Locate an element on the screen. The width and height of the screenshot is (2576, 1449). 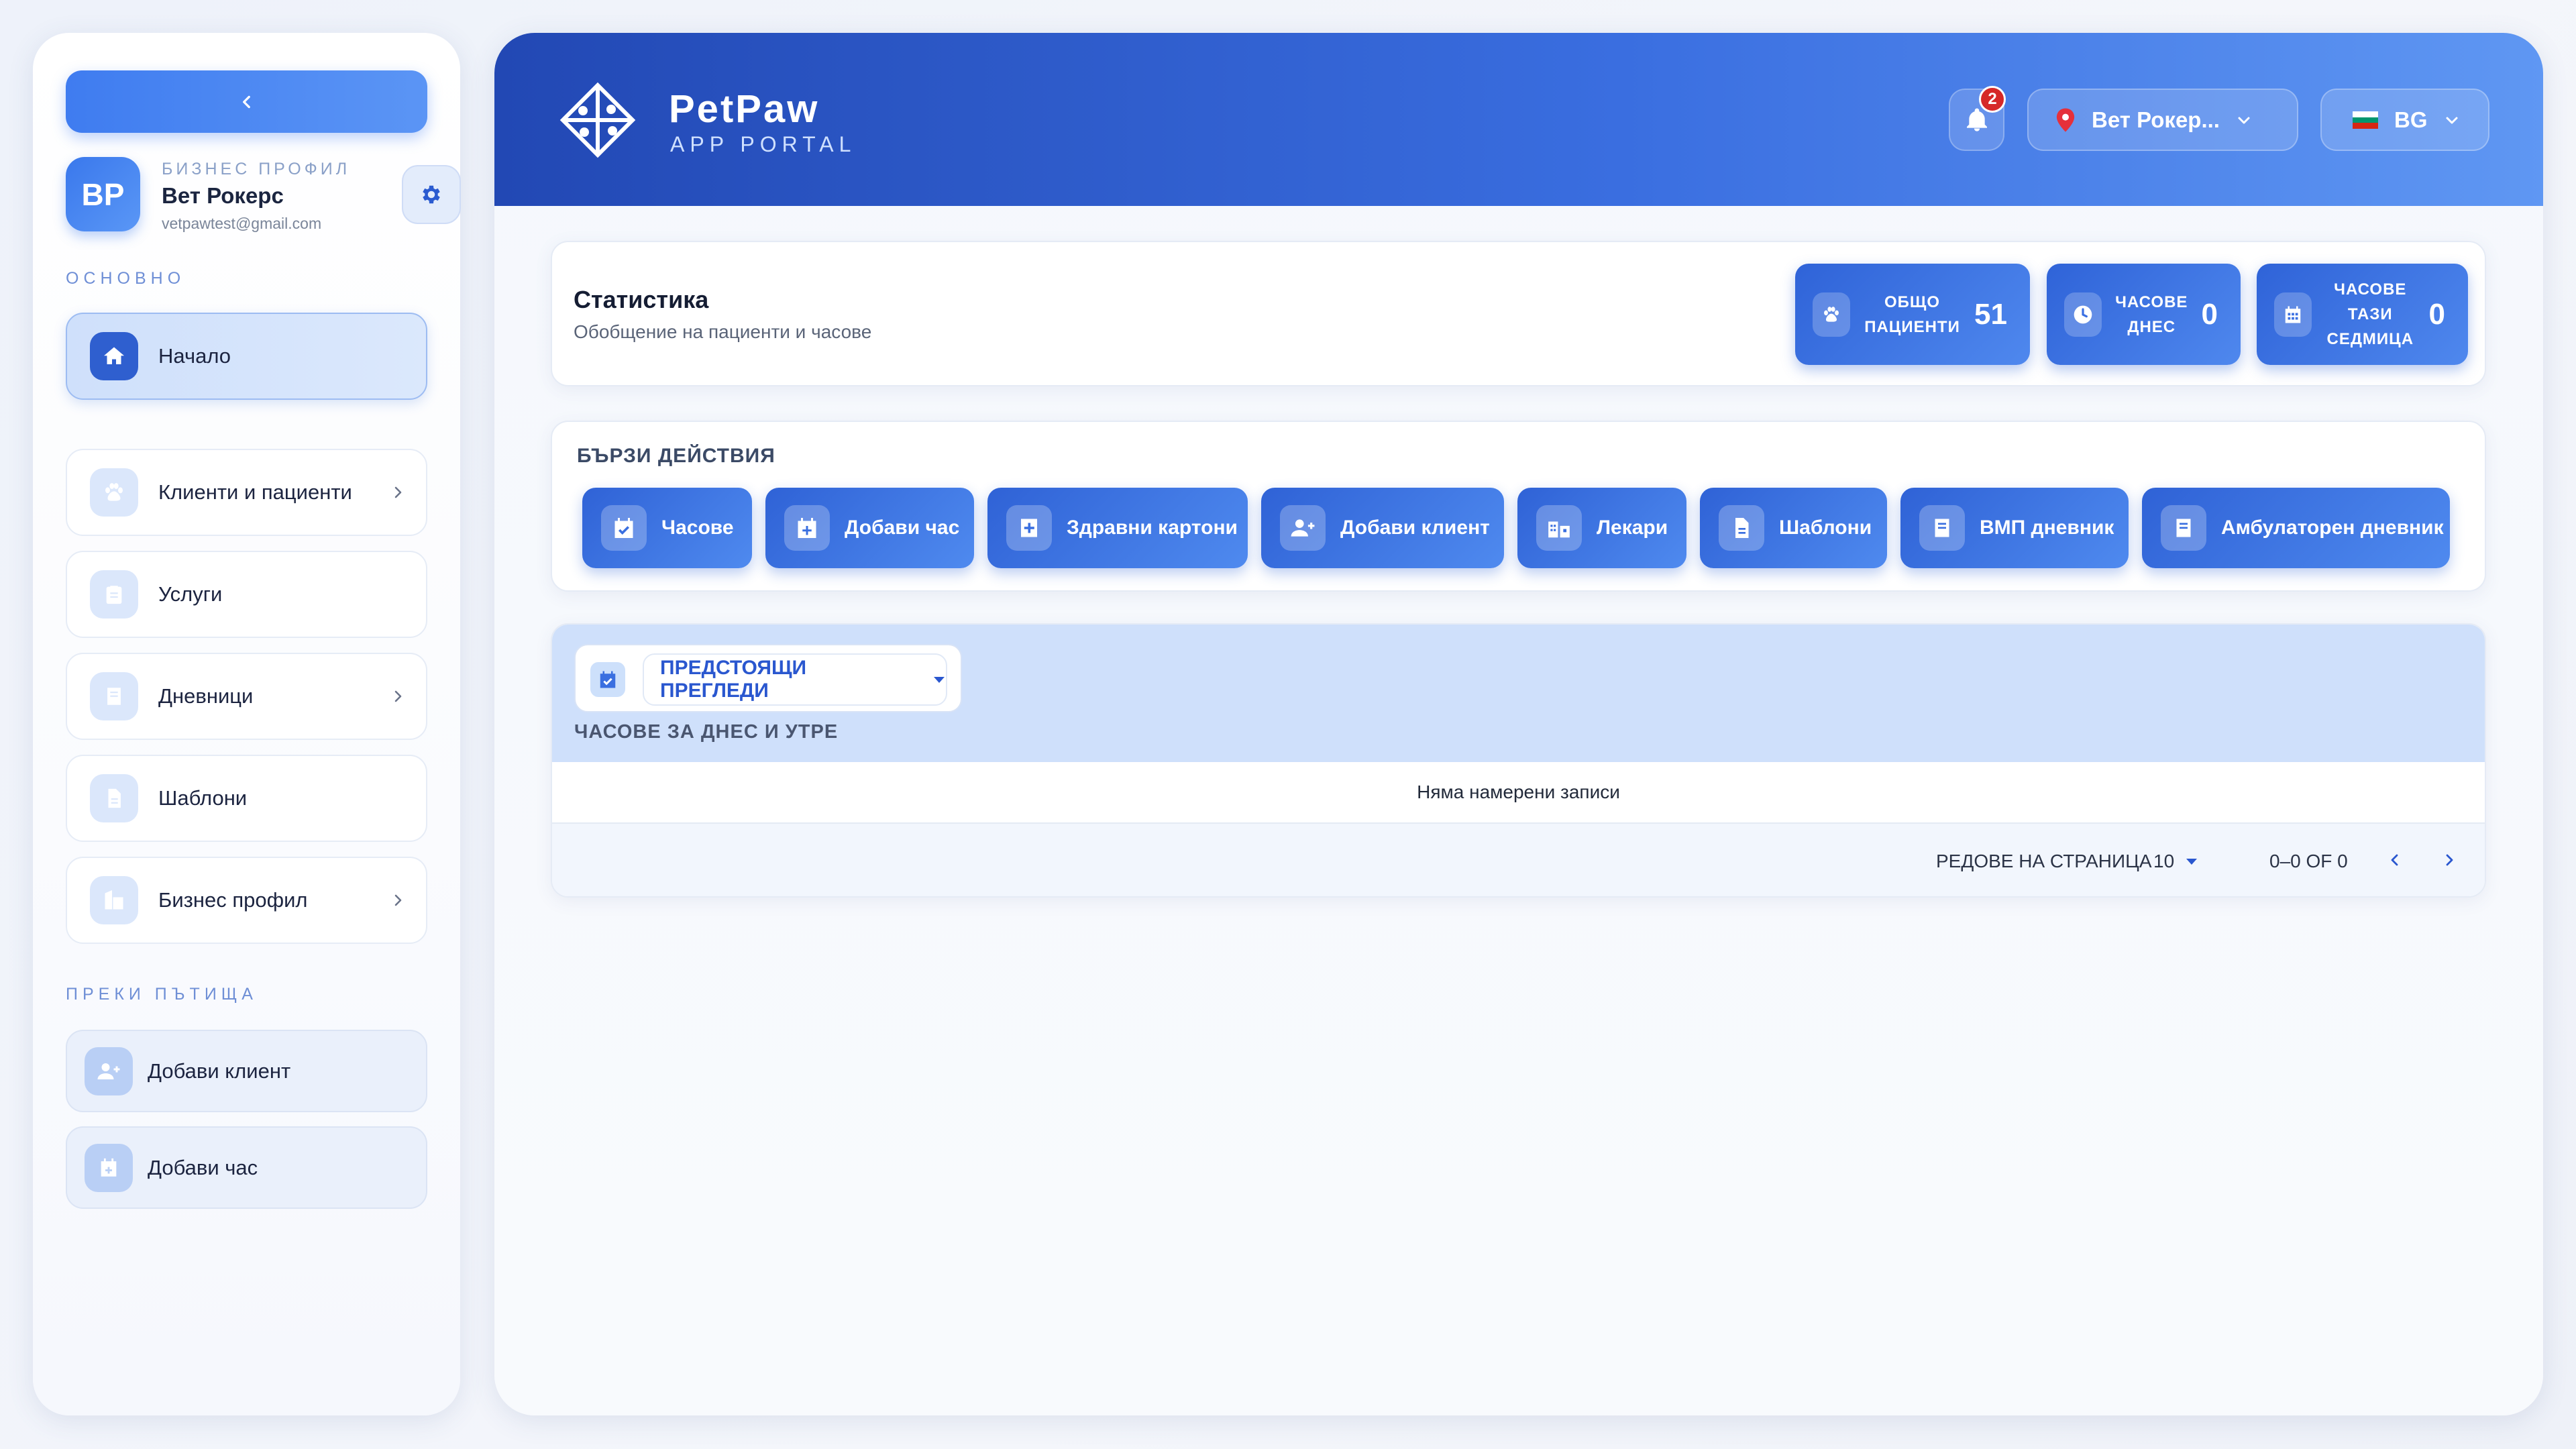
quick-action-label: Часове is located at coordinates (697, 528).